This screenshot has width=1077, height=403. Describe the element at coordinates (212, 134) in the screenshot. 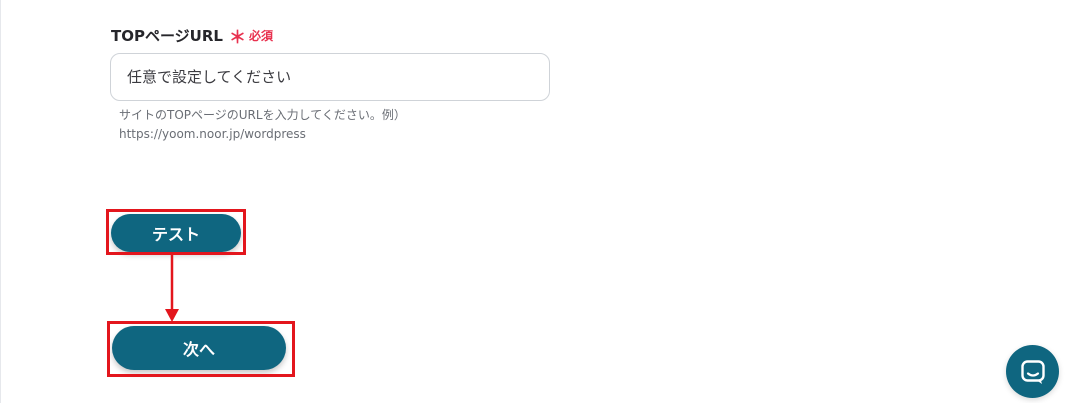

I see `help-text-example-url: https://yoom.noor.jp/wordpress` at that location.